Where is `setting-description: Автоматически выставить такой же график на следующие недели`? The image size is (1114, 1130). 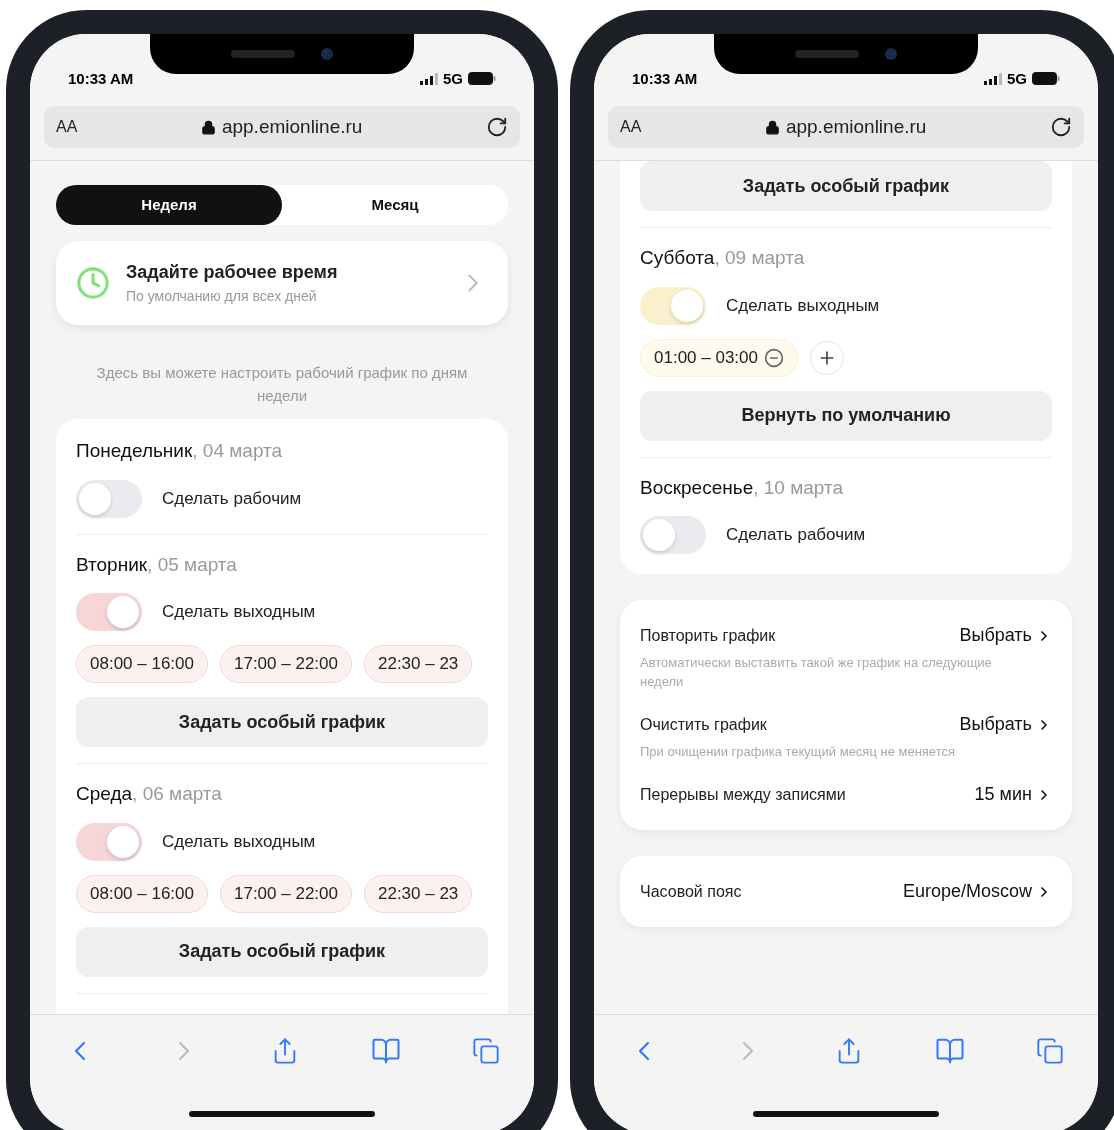 setting-description: Автоматически выставить такой же график на следующие недели is located at coordinates (816, 672).